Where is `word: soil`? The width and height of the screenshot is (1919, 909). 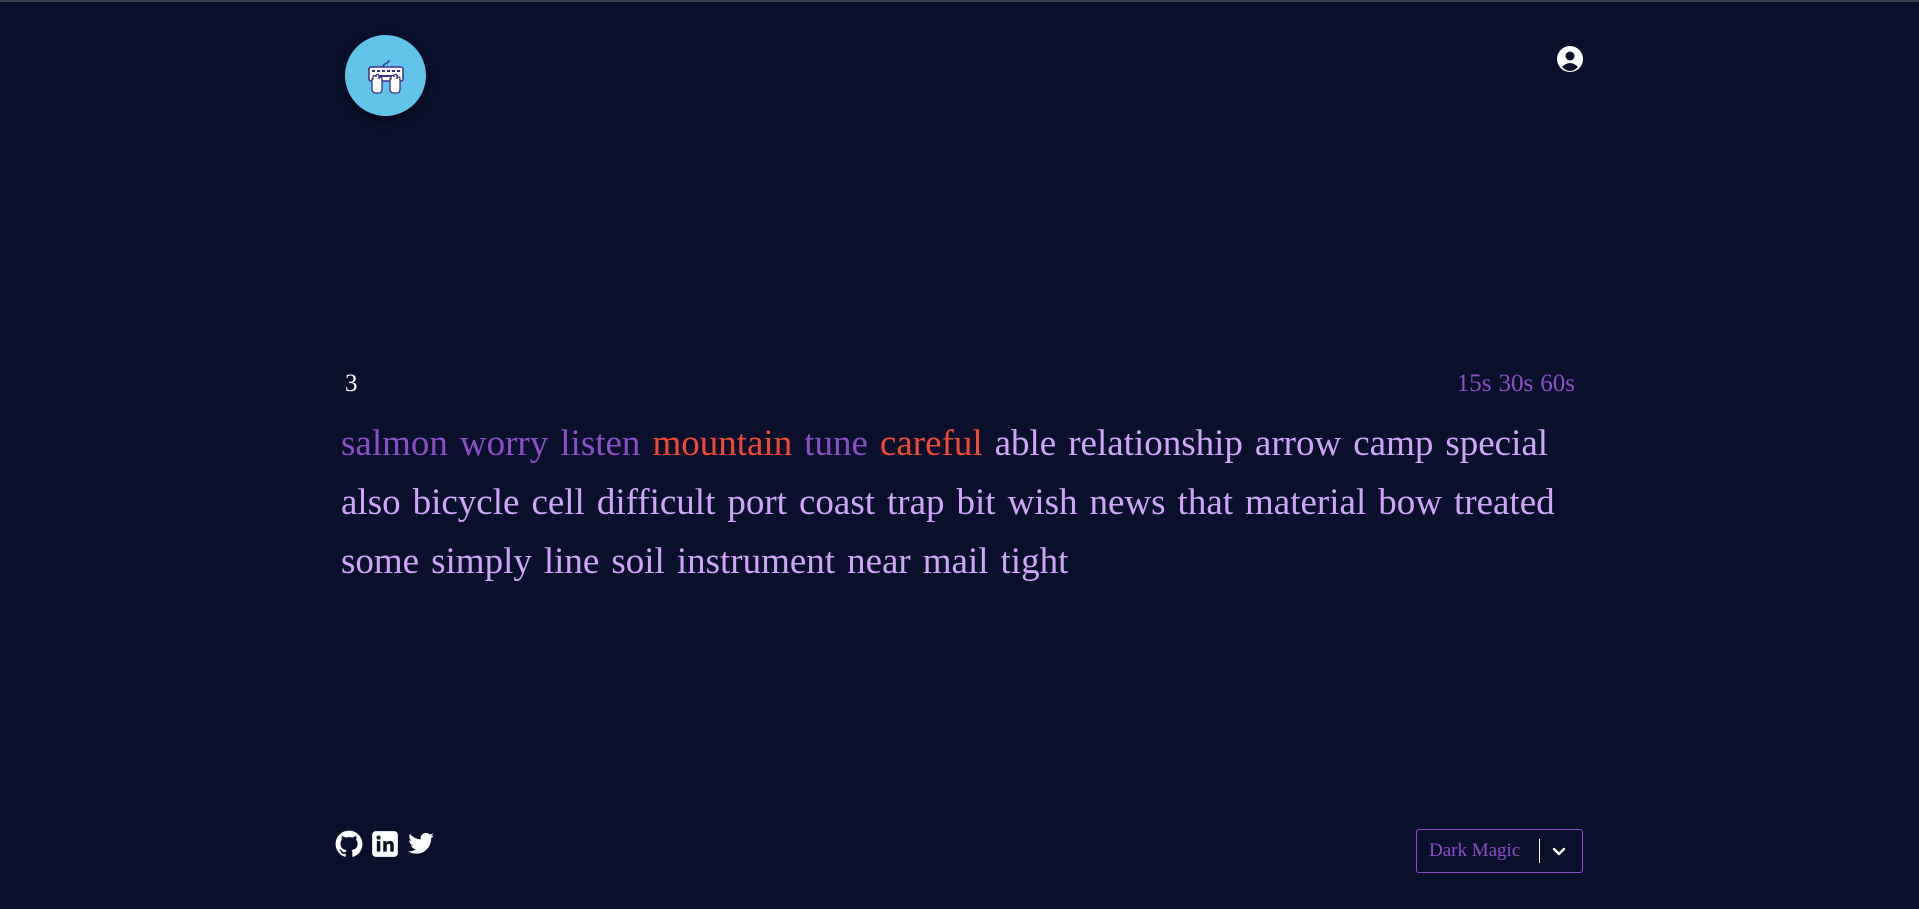 word: soil is located at coordinates (638, 561).